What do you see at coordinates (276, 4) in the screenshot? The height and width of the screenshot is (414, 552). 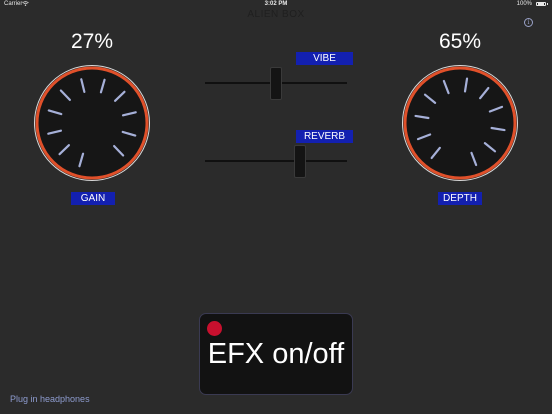 I see `clock: 3:02 PM` at bounding box center [276, 4].